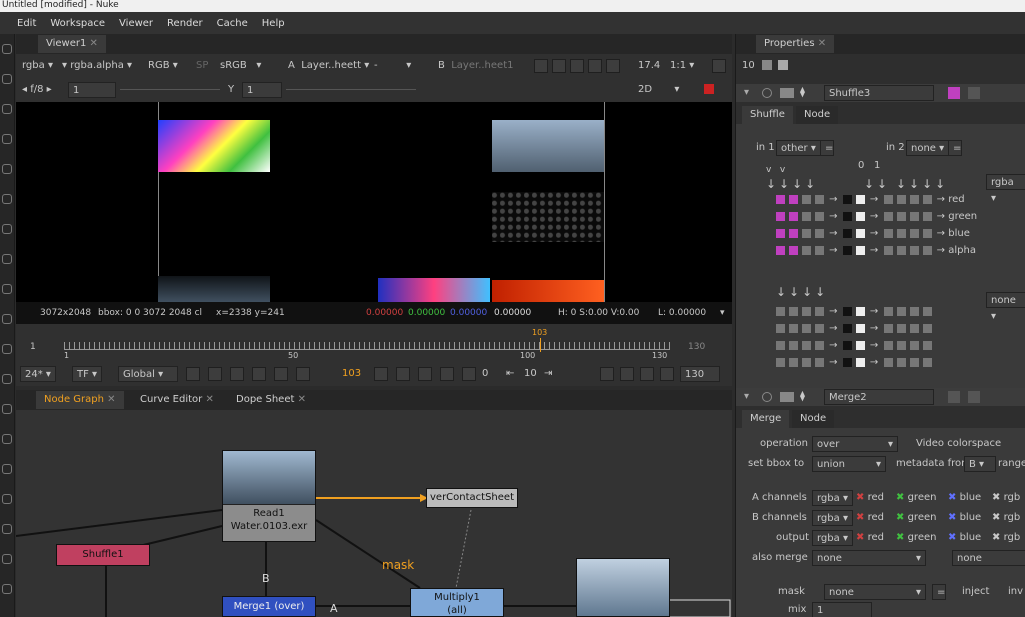  I want to click on tab-merge: Merge, so click(766, 419).